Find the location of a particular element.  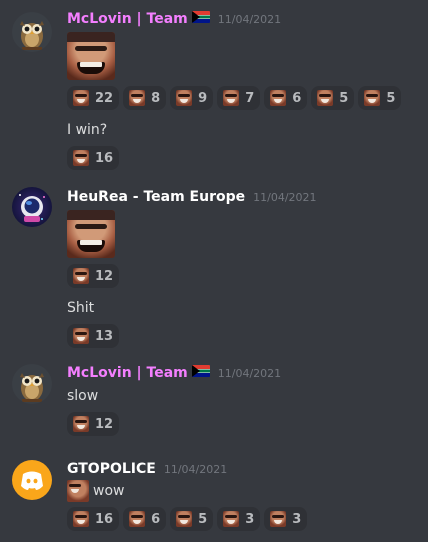

reaction: 9 is located at coordinates (192, 98).